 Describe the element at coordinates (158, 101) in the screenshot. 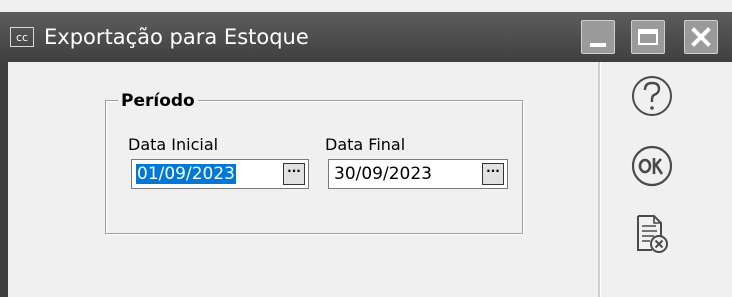

I see `periodo-legend: Período` at that location.